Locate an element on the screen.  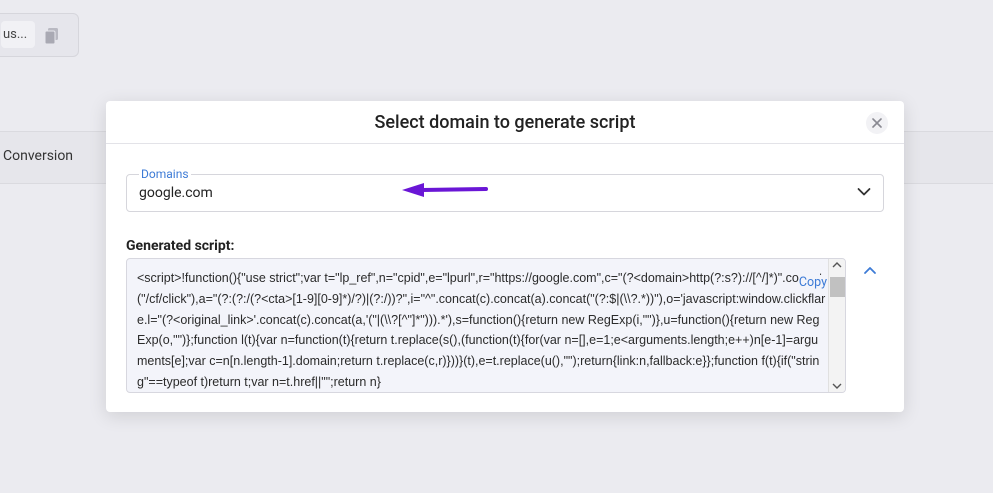
scroll-down-icon is located at coordinates (837, 386).